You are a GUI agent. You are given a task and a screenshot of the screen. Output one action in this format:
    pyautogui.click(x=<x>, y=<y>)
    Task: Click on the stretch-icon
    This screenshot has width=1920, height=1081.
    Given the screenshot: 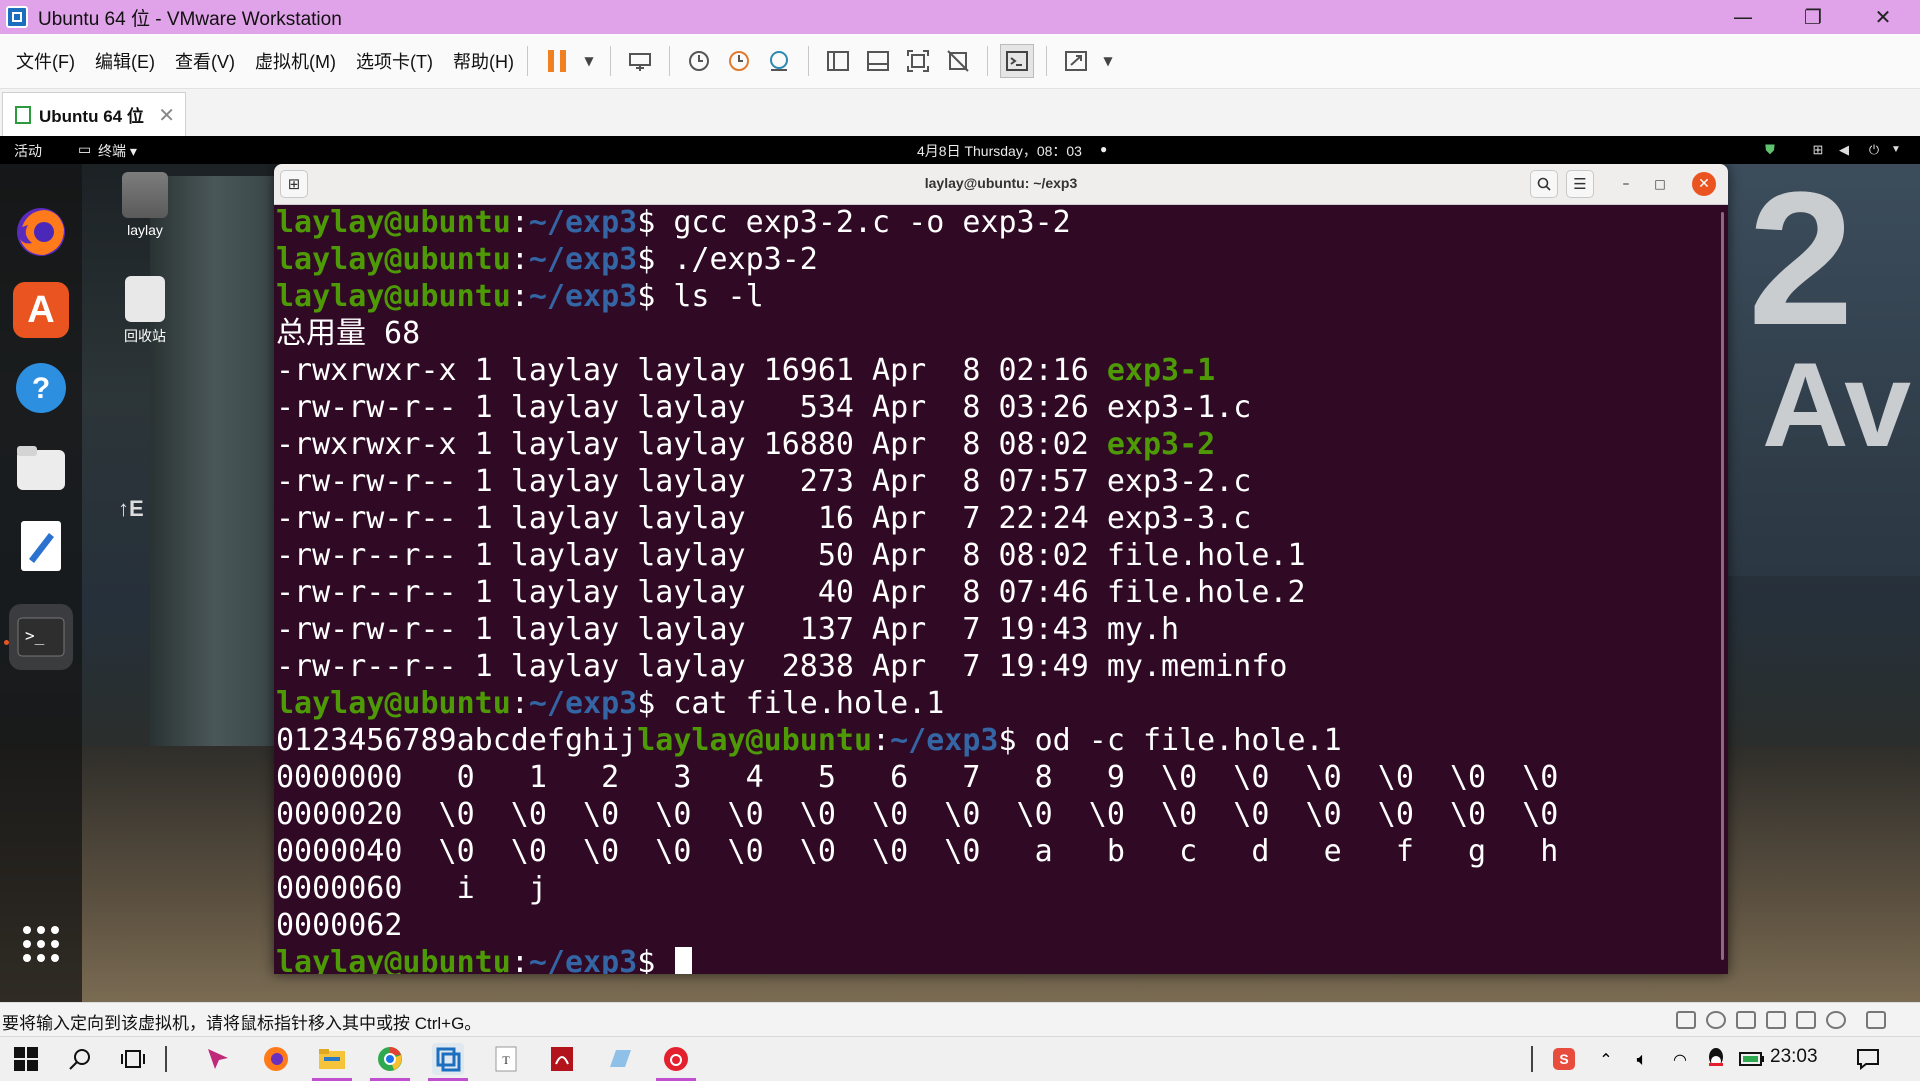 What is the action you would take?
    pyautogui.click(x=1075, y=61)
    